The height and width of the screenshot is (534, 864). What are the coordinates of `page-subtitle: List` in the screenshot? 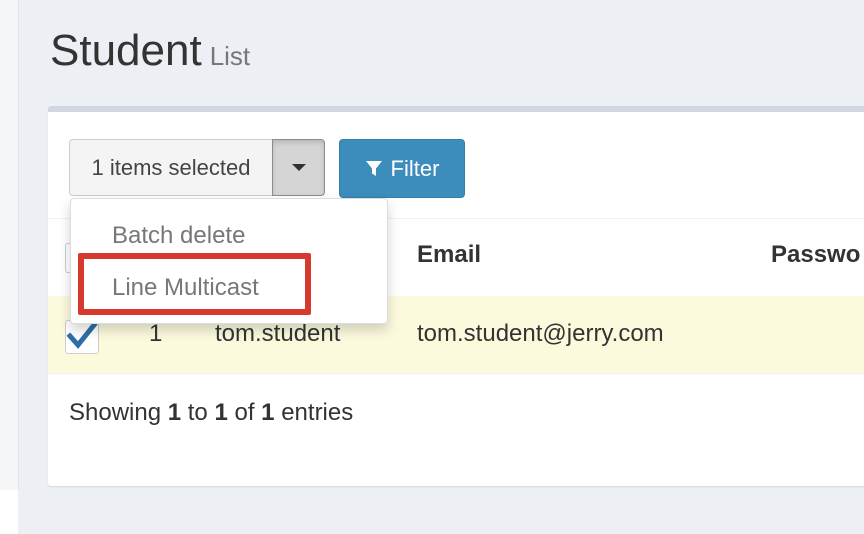 It's located at (230, 56).